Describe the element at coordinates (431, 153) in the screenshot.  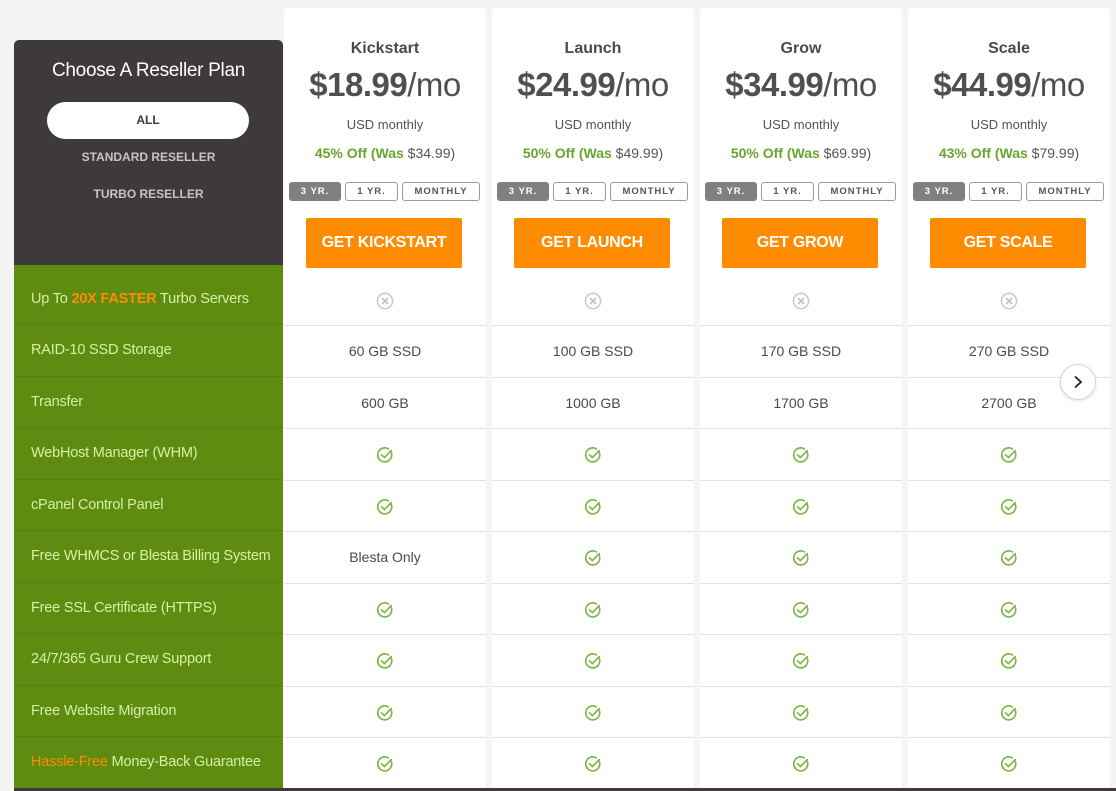
I see `was-price: $34.99)` at that location.